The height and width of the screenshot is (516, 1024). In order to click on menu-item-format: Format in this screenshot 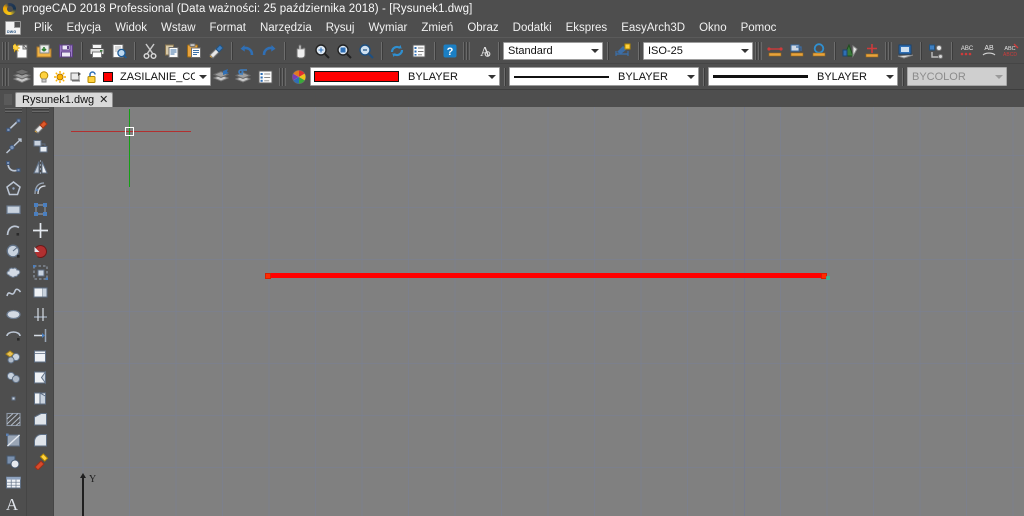, I will do `click(228, 28)`.